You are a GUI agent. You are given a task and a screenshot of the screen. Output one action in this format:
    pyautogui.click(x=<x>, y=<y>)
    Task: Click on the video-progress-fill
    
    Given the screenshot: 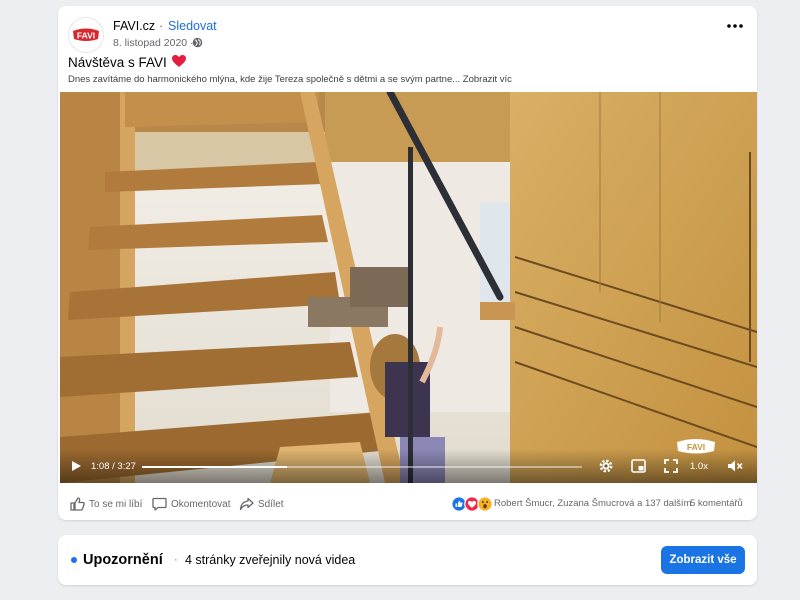 What is the action you would take?
    pyautogui.click(x=215, y=467)
    